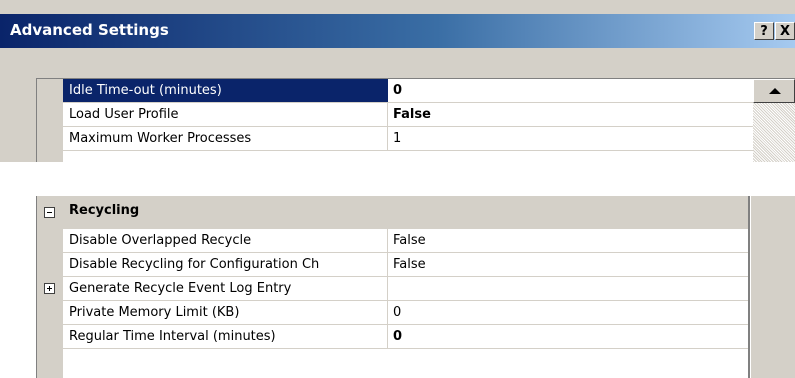  I want to click on property-name: Idle Time-out (minutes), so click(145, 90).